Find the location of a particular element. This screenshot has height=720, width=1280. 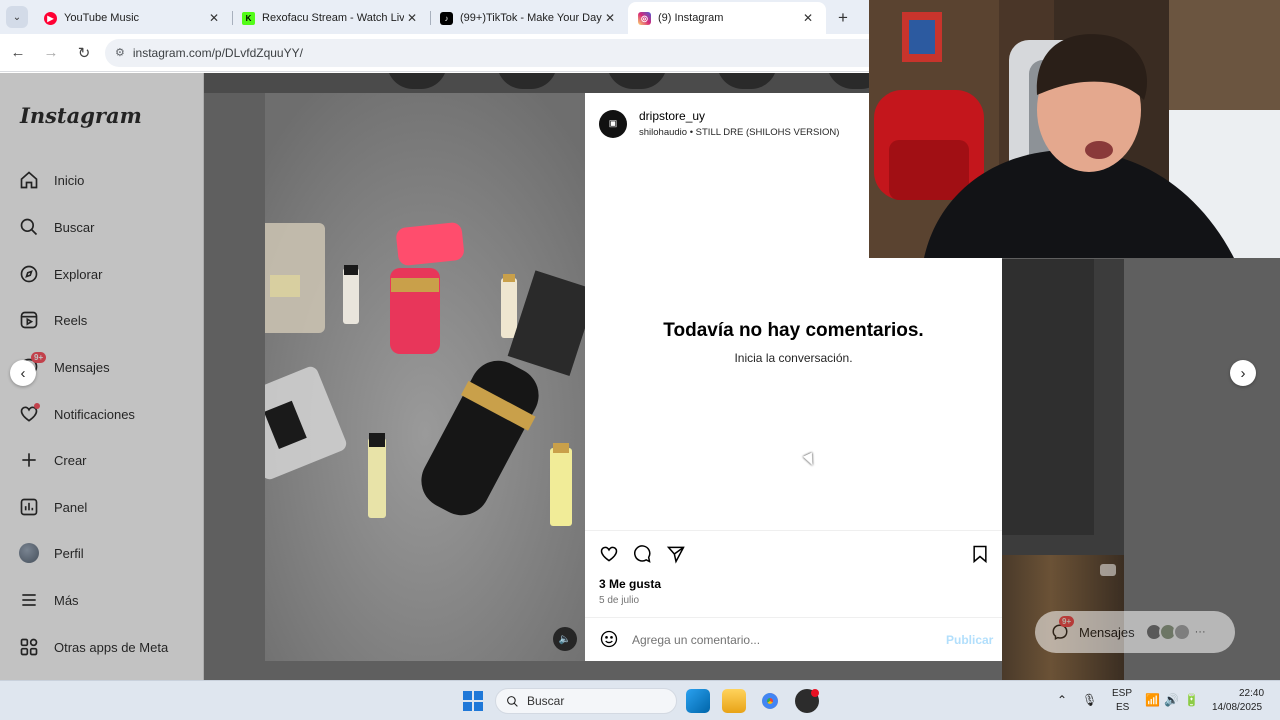

chevron-up-icon: ⌃ is located at coordinates (1062, 700).